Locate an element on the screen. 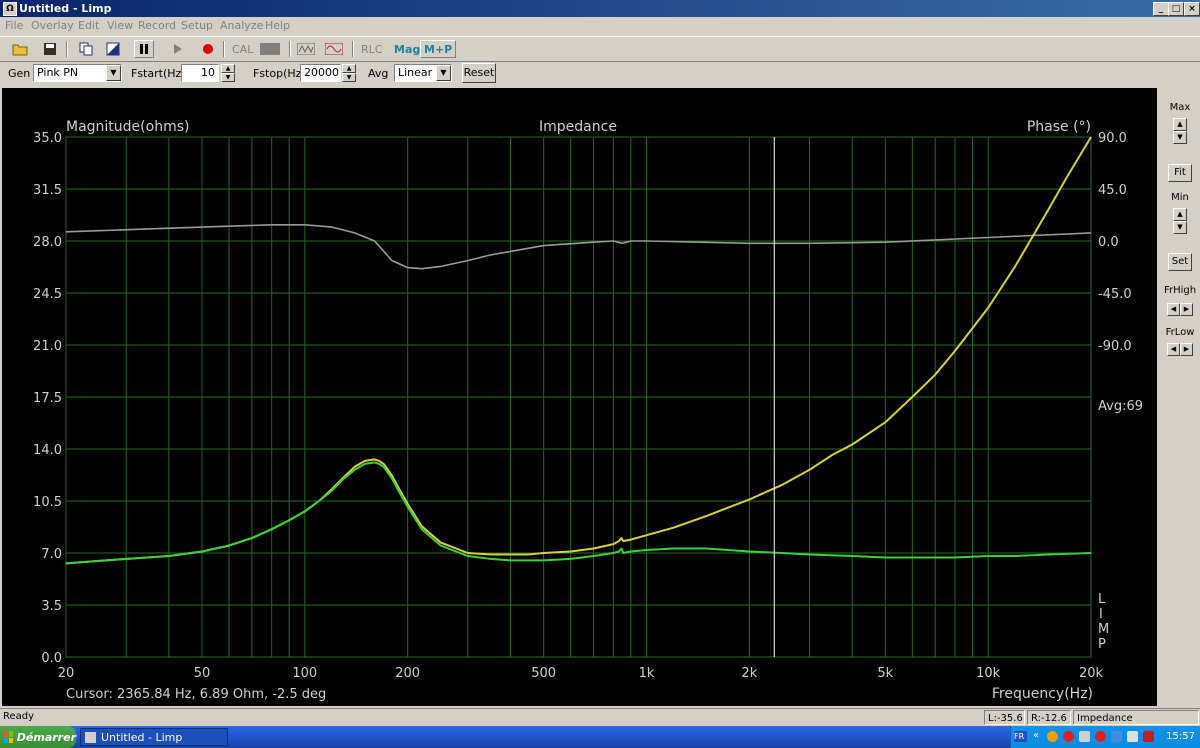 The width and height of the screenshot is (1200, 748). menu-analyze: Analyze is located at coordinates (241, 25).